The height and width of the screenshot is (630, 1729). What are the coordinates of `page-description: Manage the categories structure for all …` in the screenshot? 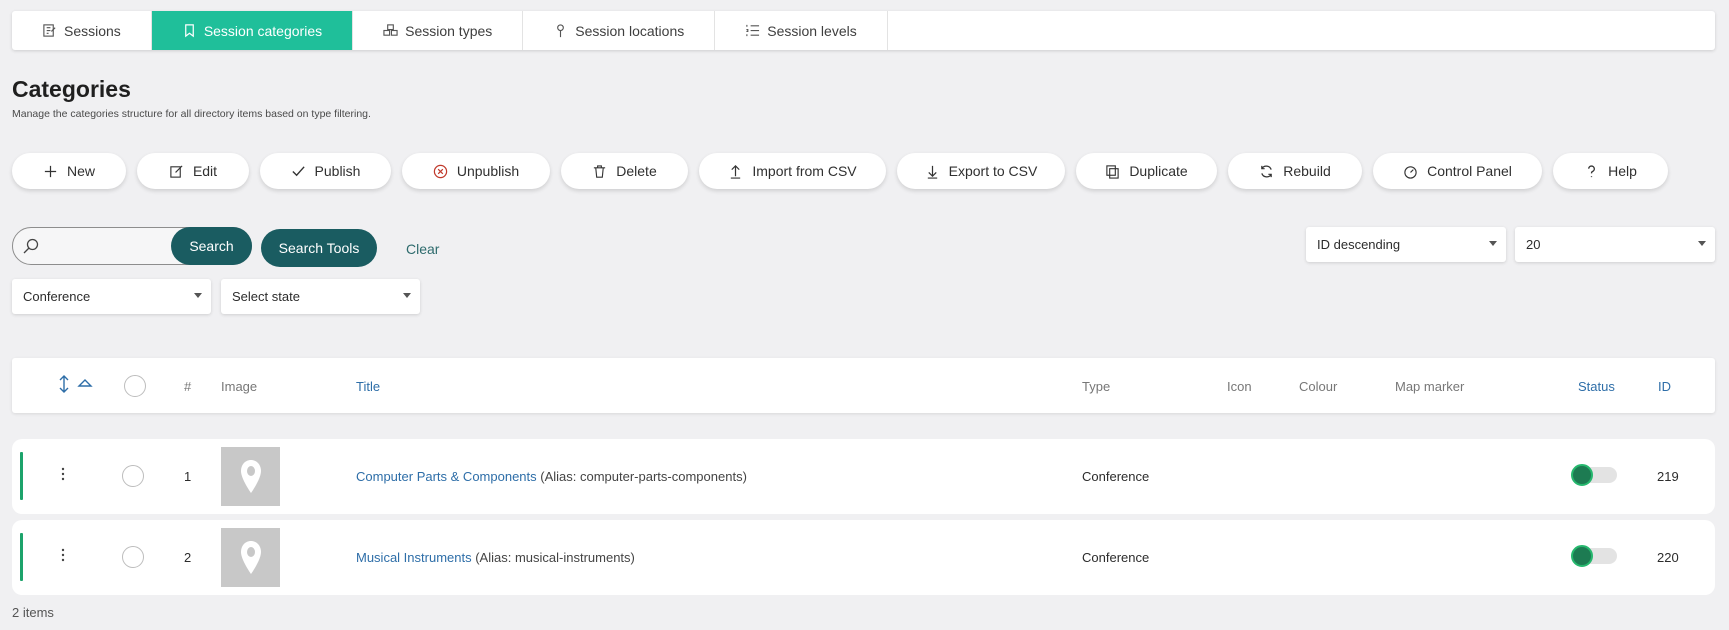 It's located at (191, 114).